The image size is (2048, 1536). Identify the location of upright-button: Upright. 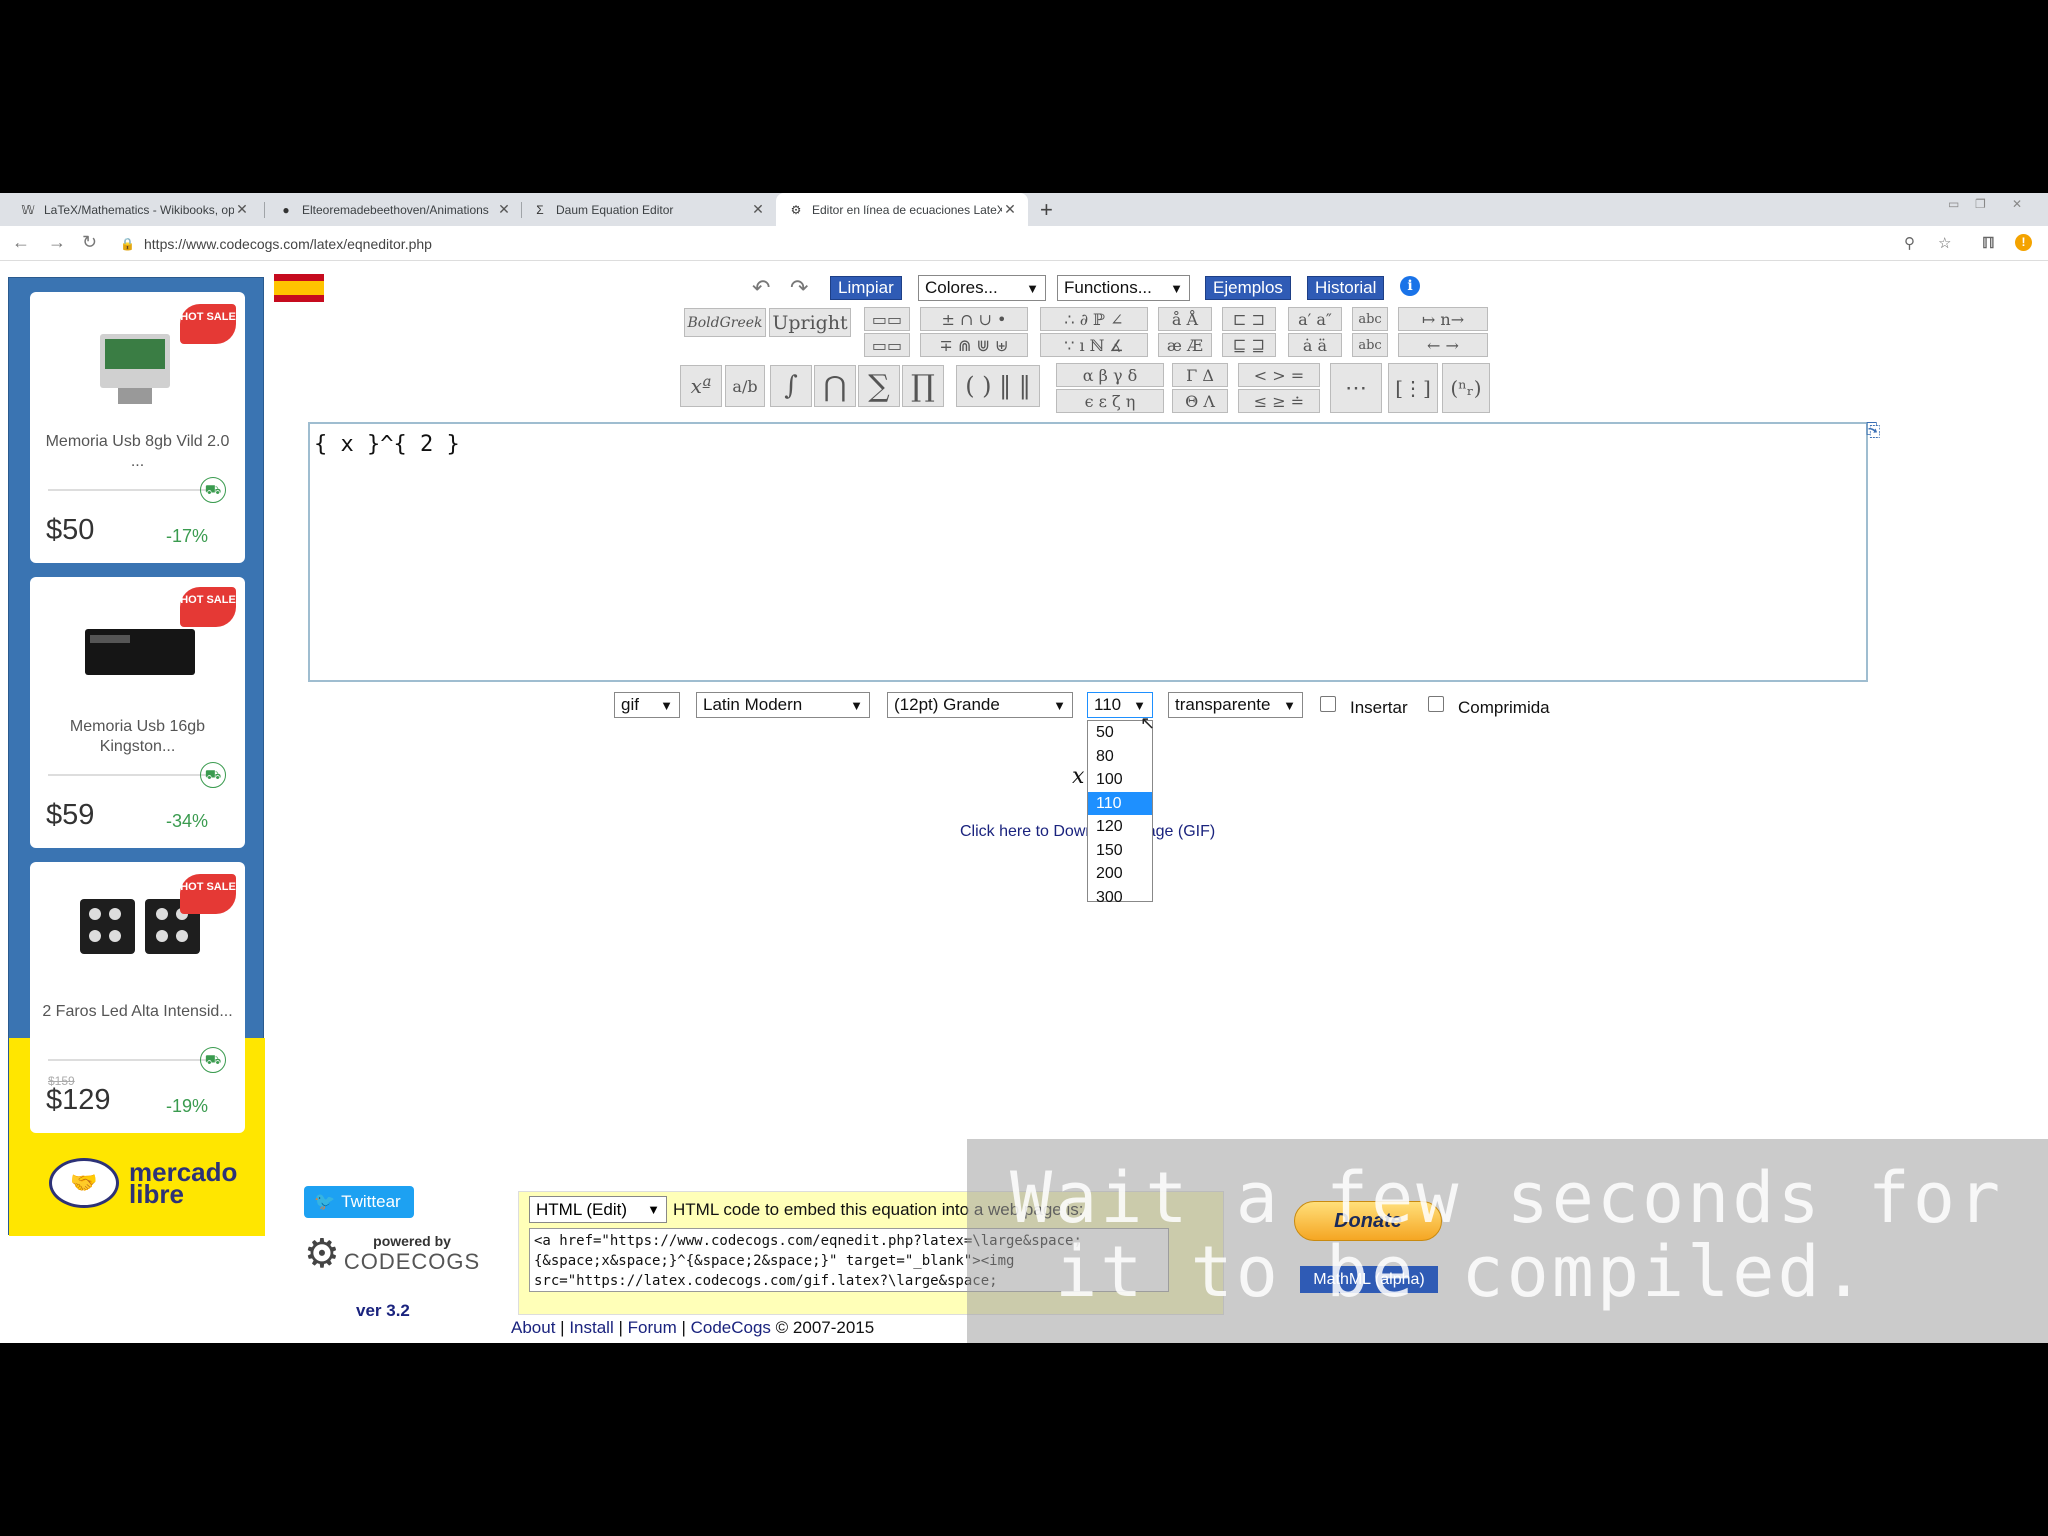
(810, 322).